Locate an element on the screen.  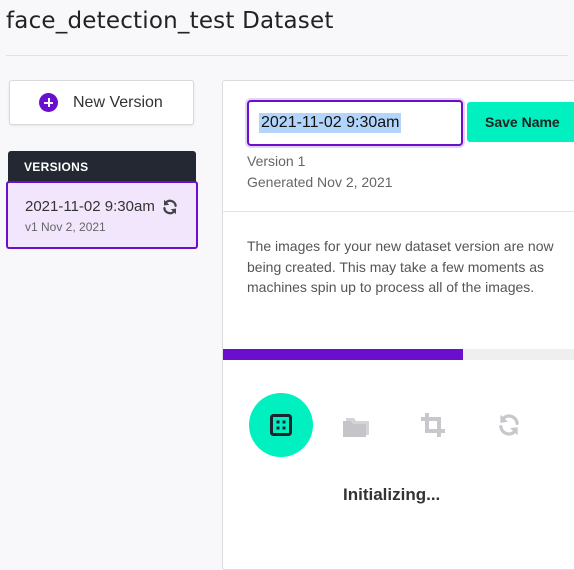
crop-icon is located at coordinates (433, 425).